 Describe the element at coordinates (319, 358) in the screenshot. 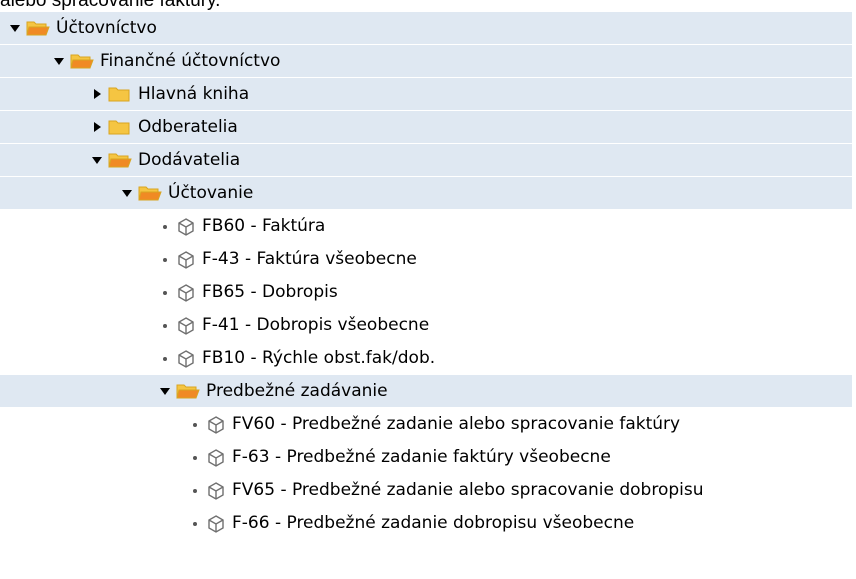

I see `tree-node-label: FB10 - Rýchle obst.fak/dob.` at that location.